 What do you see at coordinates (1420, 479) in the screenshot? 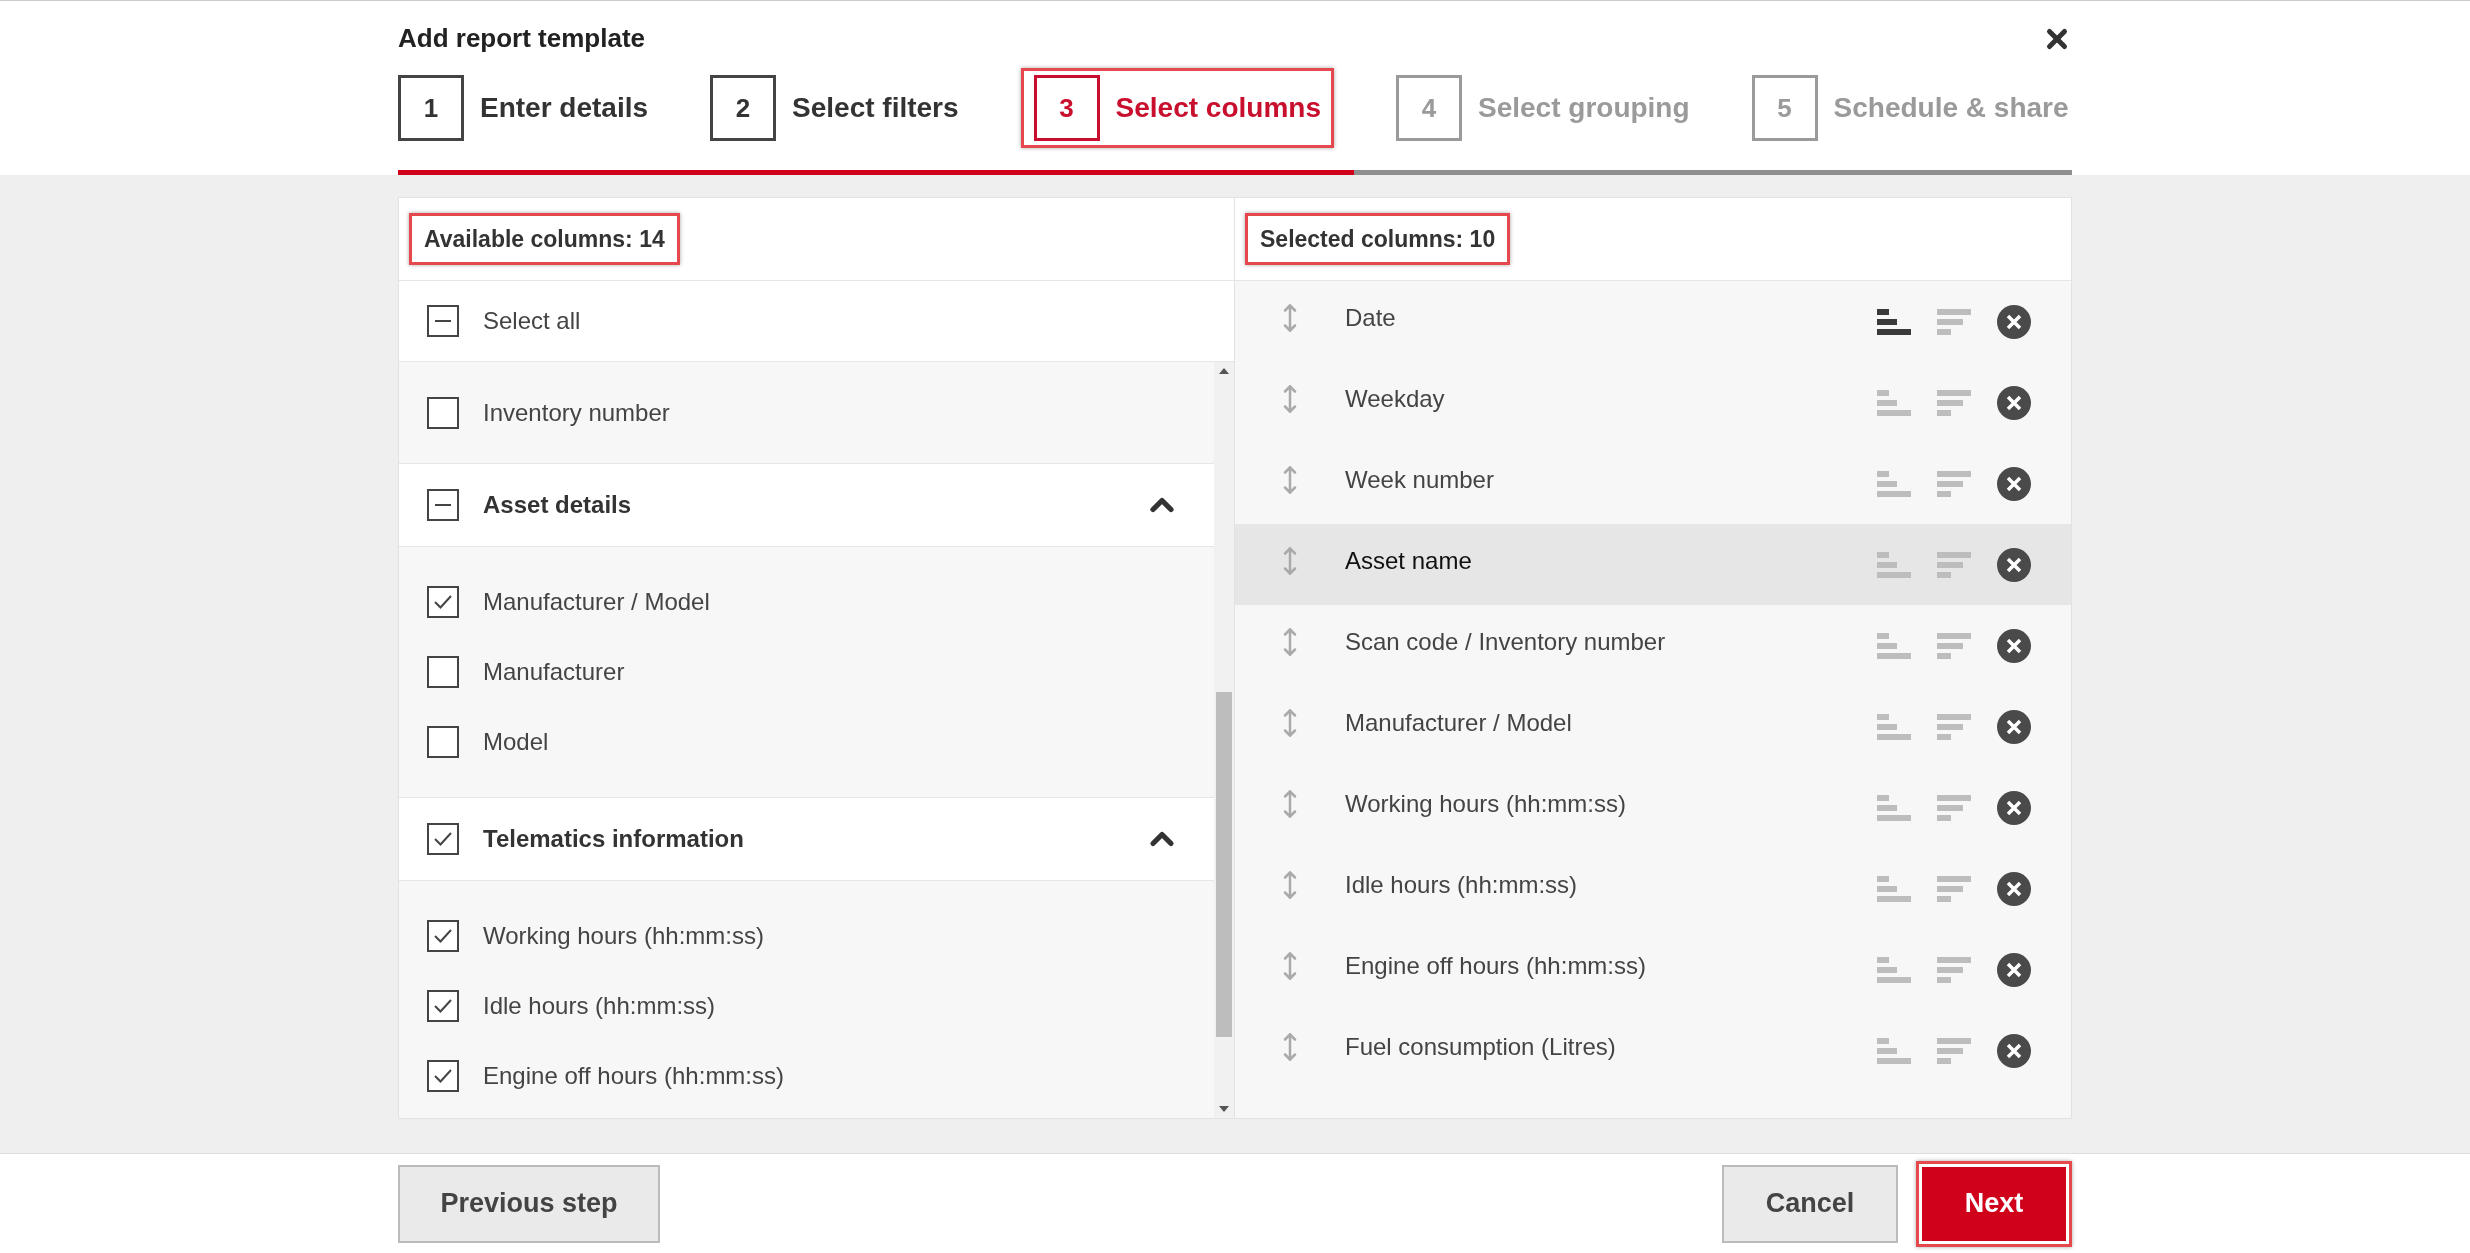
I see `column-name: Week number` at bounding box center [1420, 479].